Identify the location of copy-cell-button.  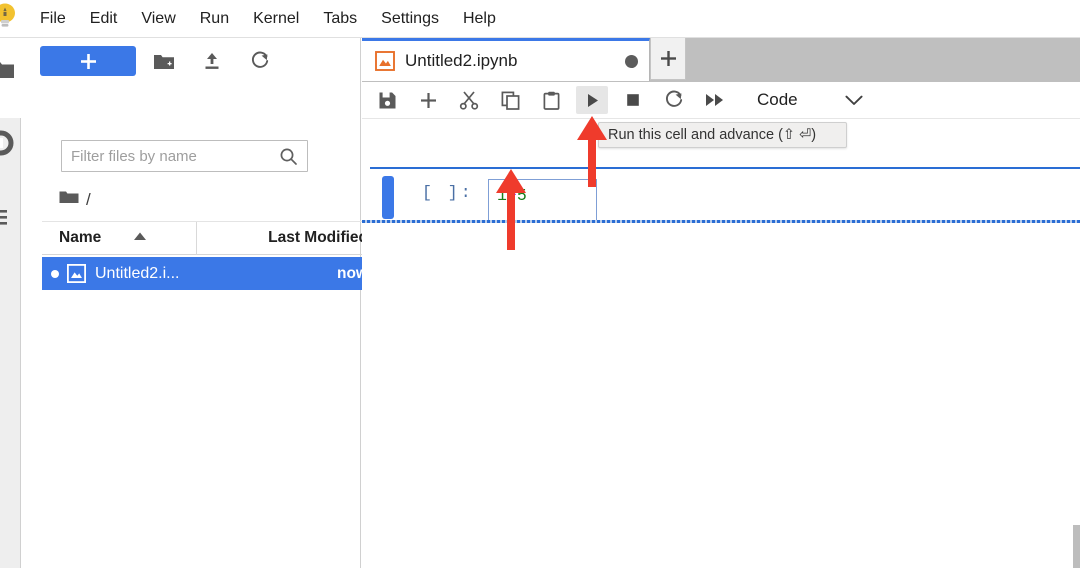
(510, 100).